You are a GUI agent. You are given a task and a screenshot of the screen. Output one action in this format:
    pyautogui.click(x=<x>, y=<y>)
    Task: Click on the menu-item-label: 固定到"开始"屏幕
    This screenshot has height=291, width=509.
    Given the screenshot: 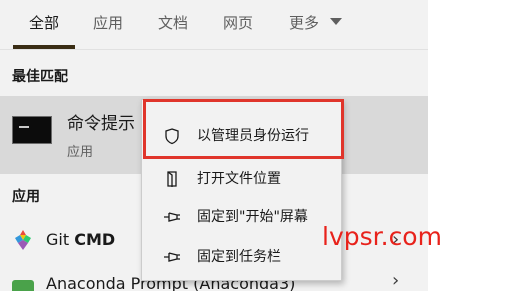 What is the action you would take?
    pyautogui.click(x=252, y=217)
    